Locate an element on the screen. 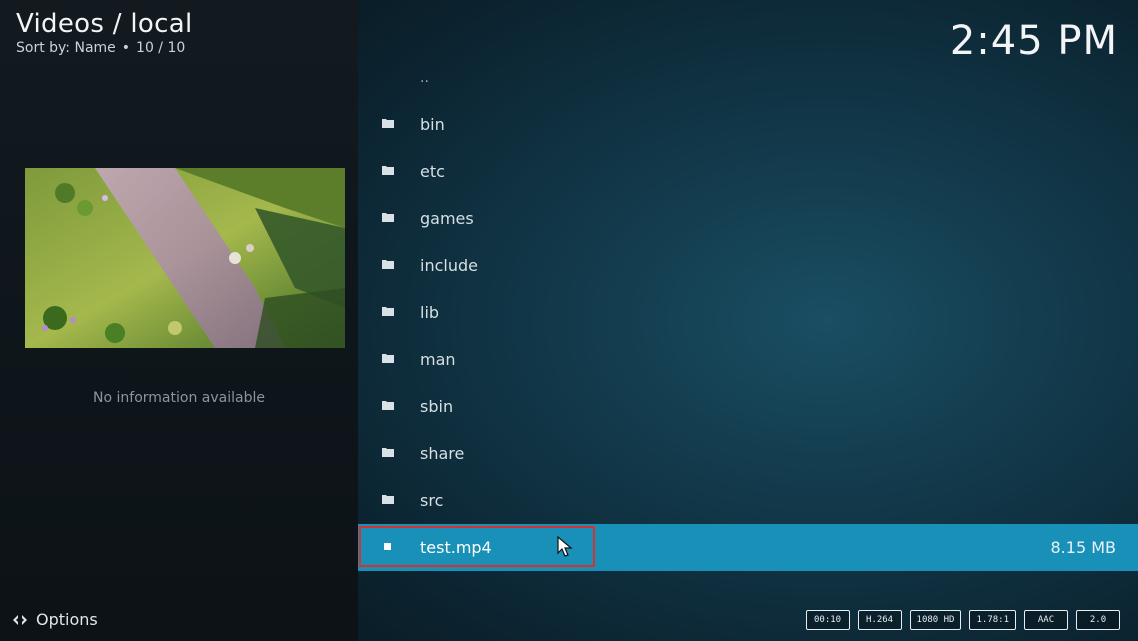 This screenshot has width=1138, height=641. list-item-folder: bin is located at coordinates (748, 124).